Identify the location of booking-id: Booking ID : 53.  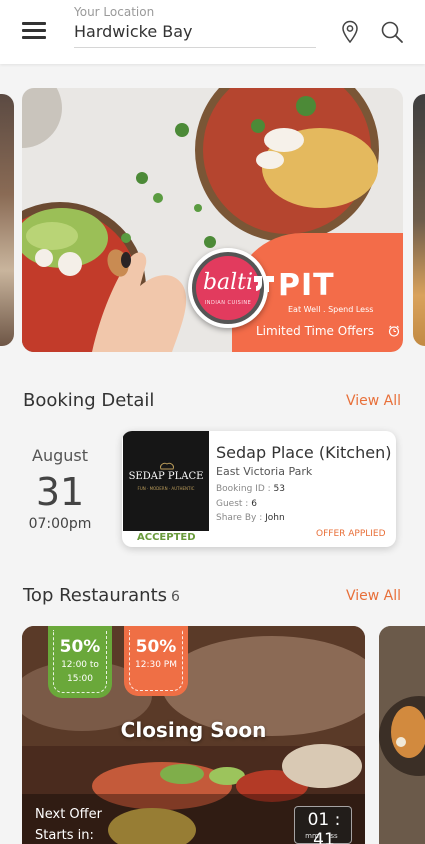
(250, 489).